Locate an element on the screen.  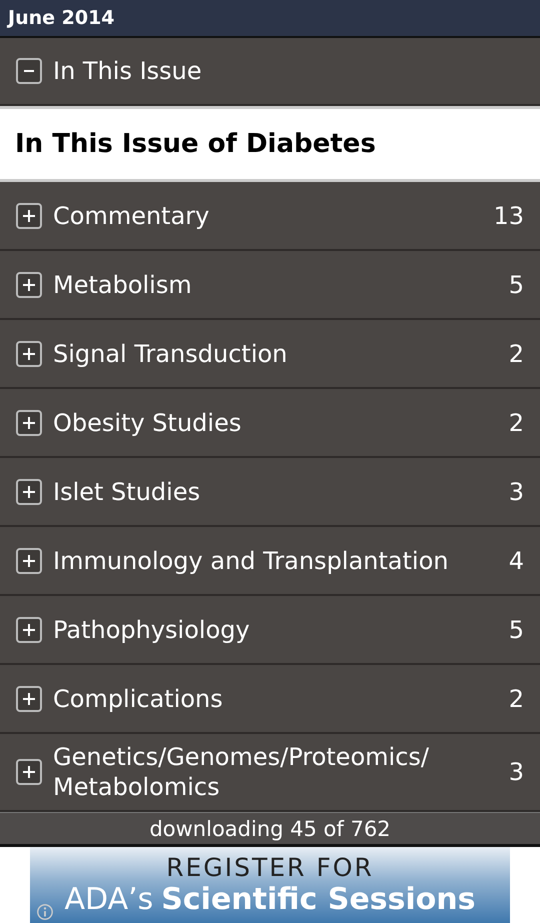
category-label: Signal Transduction is located at coordinates (170, 354).